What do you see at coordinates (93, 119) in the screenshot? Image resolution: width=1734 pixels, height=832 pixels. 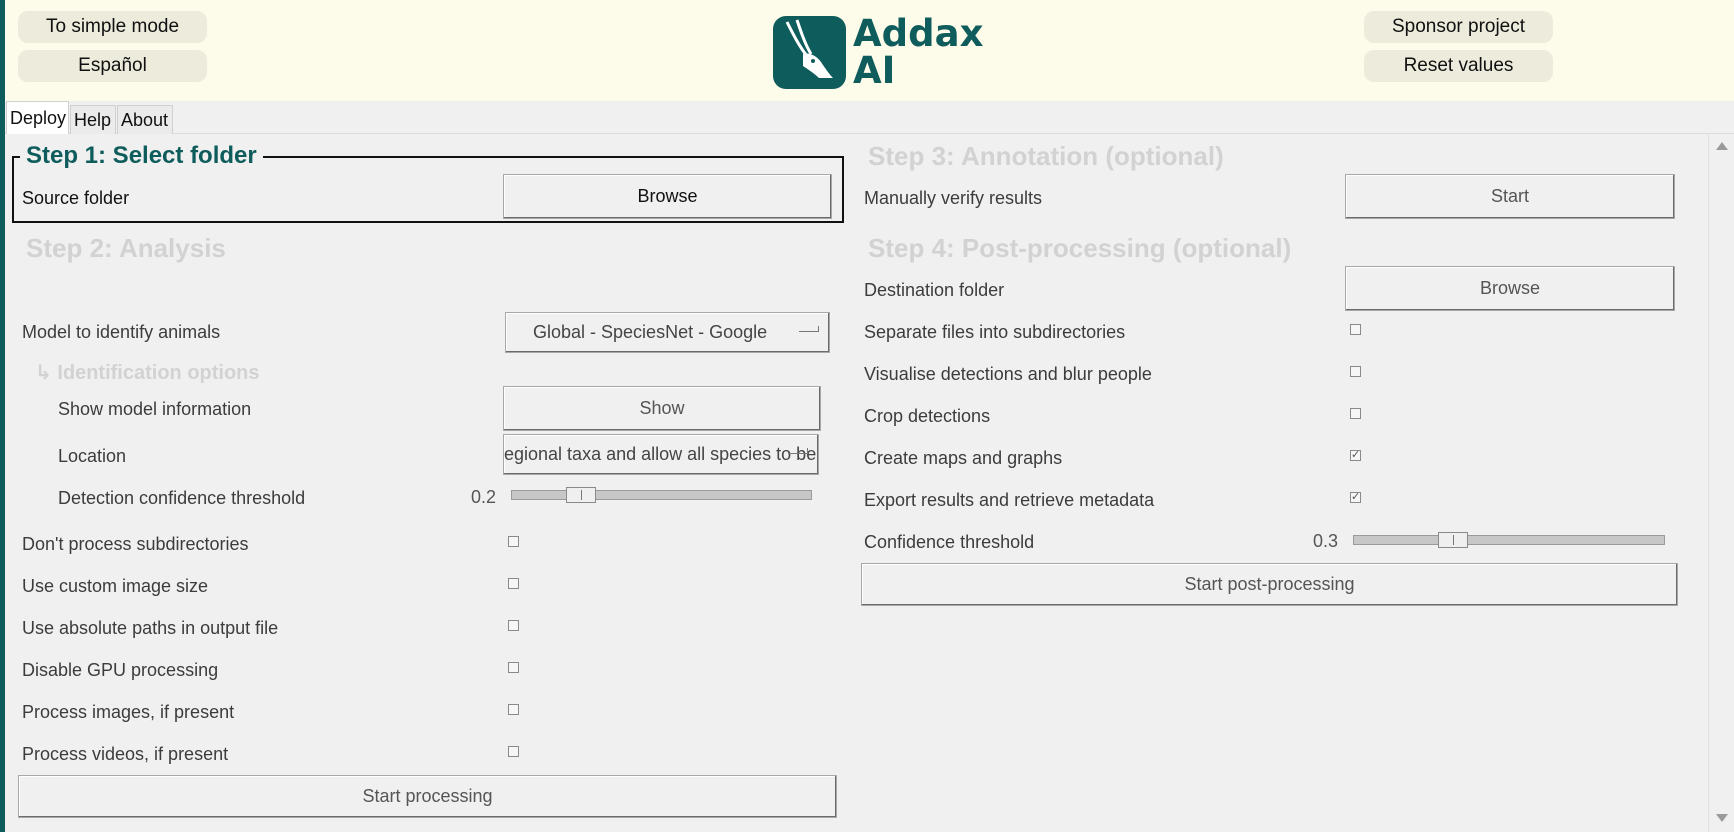 I see `tab-help: Help` at bounding box center [93, 119].